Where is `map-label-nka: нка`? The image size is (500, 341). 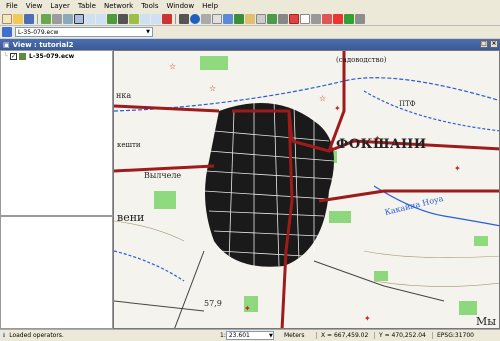 map-label-nka: нка is located at coordinates (124, 95).